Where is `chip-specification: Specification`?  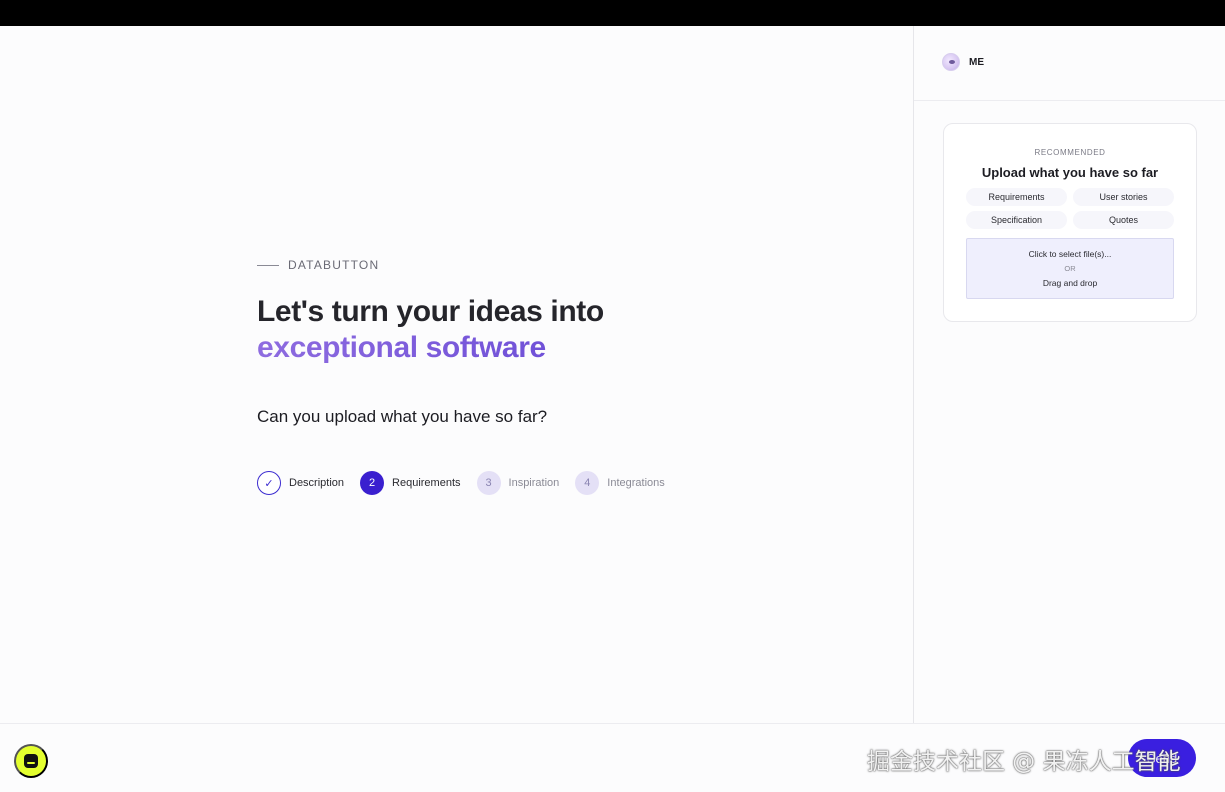
chip-specification: Specification is located at coordinates (1016, 220).